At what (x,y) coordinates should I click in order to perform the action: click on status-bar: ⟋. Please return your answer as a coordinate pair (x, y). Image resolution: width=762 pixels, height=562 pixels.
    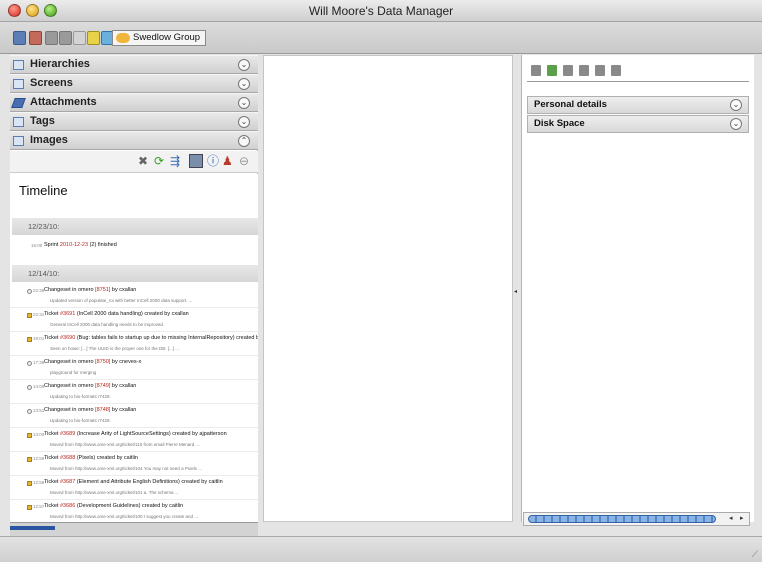
    Looking at the image, I should click on (381, 549).